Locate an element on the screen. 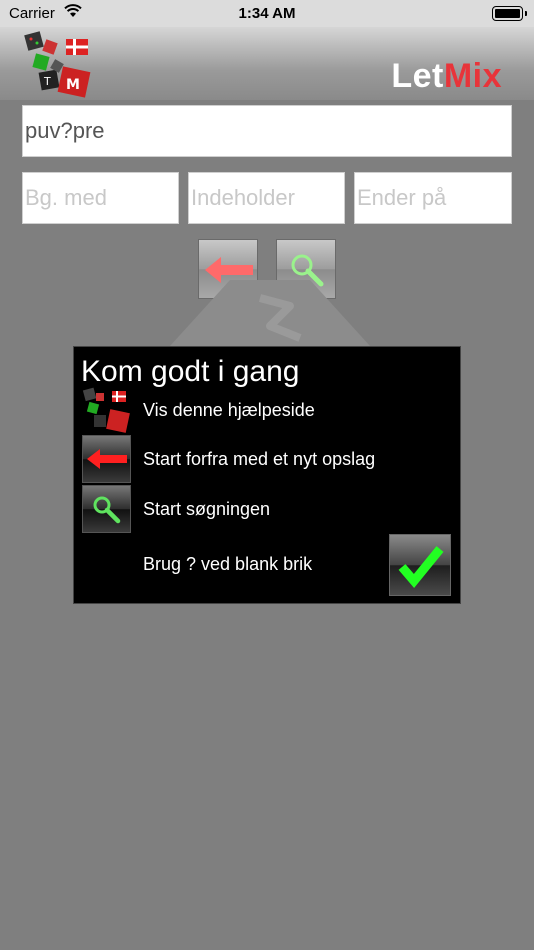 This screenshot has width=534, height=950. contains-input is located at coordinates (266, 198).